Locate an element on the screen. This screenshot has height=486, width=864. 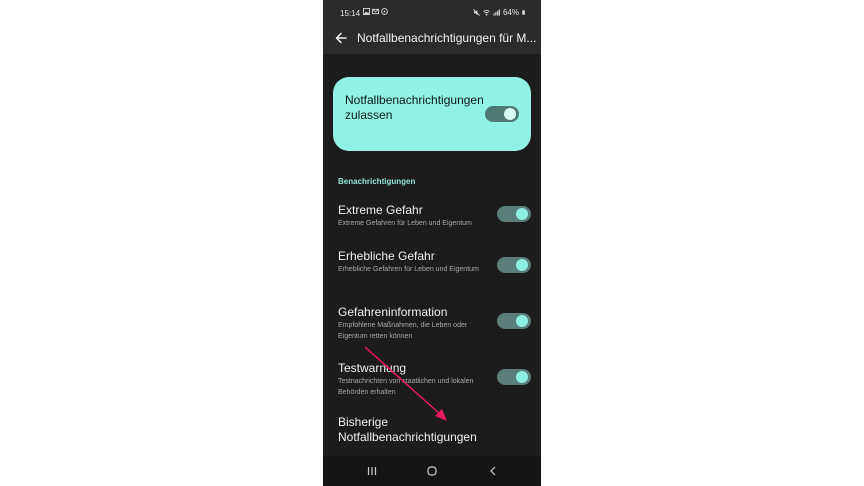
setting-title: Extreme Gefahr is located at coordinates (380, 210).